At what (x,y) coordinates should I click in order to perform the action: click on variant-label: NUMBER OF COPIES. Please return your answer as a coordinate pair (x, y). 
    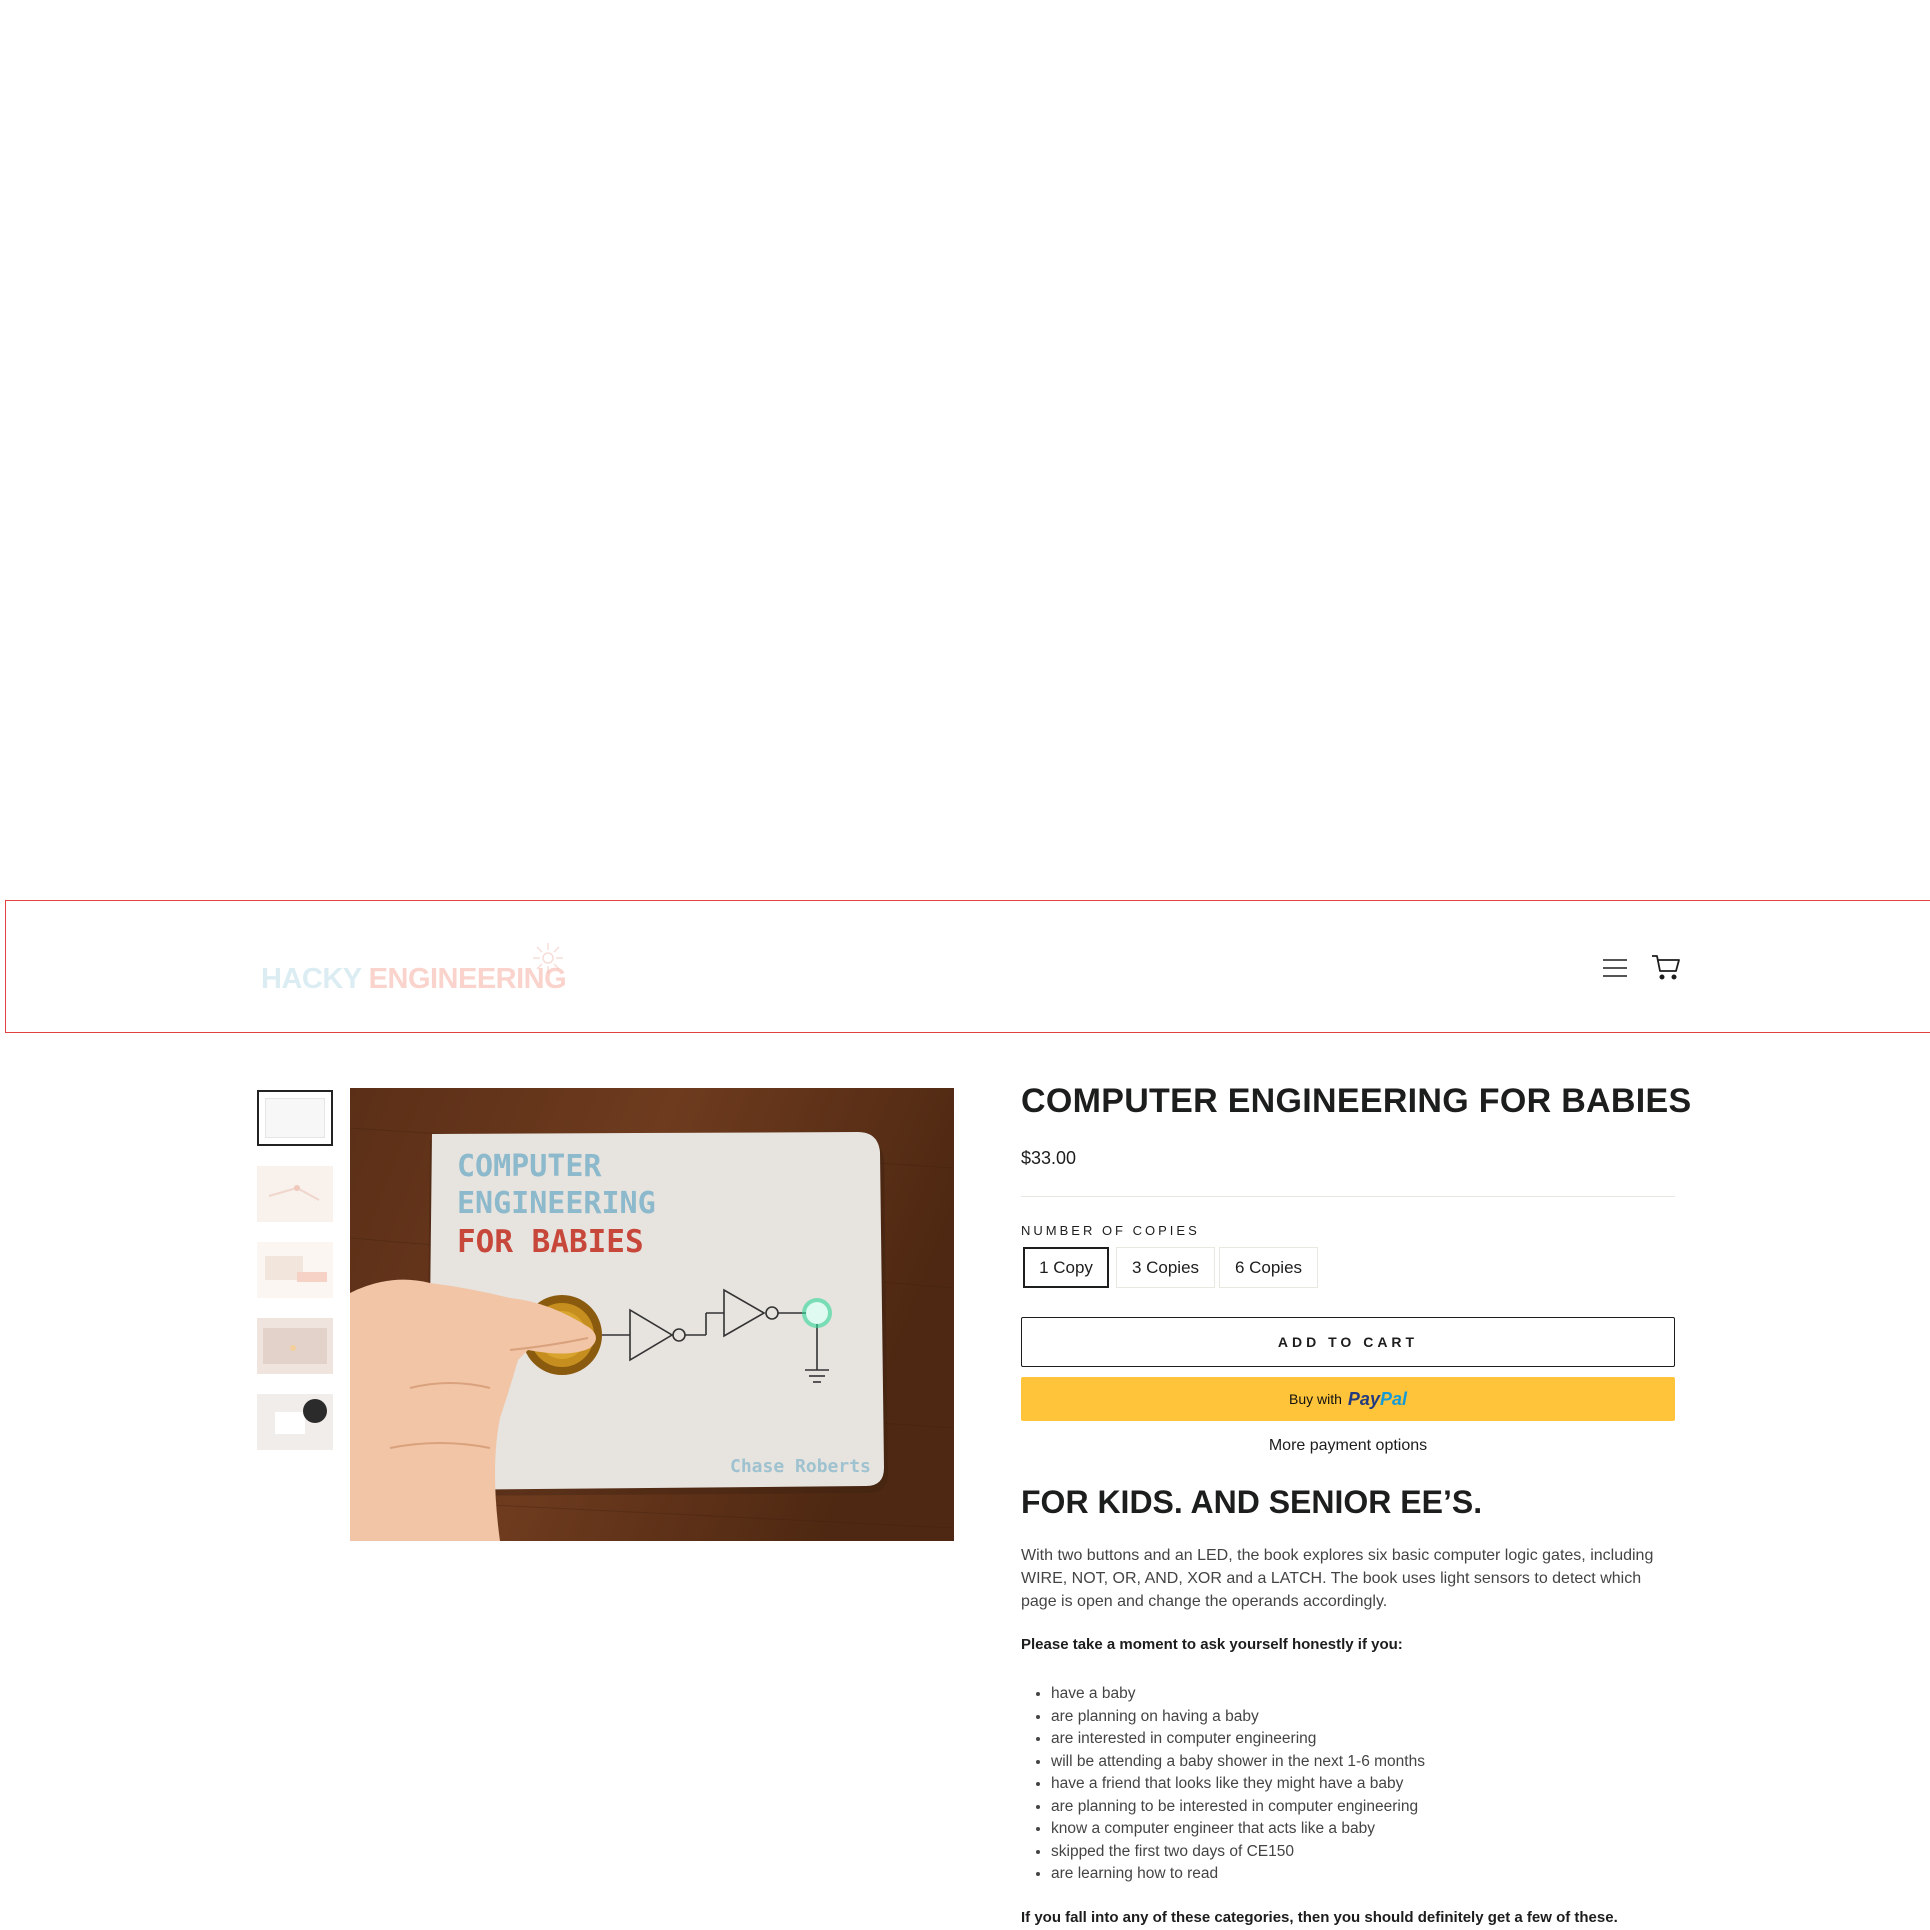
    Looking at the image, I should click on (1110, 1230).